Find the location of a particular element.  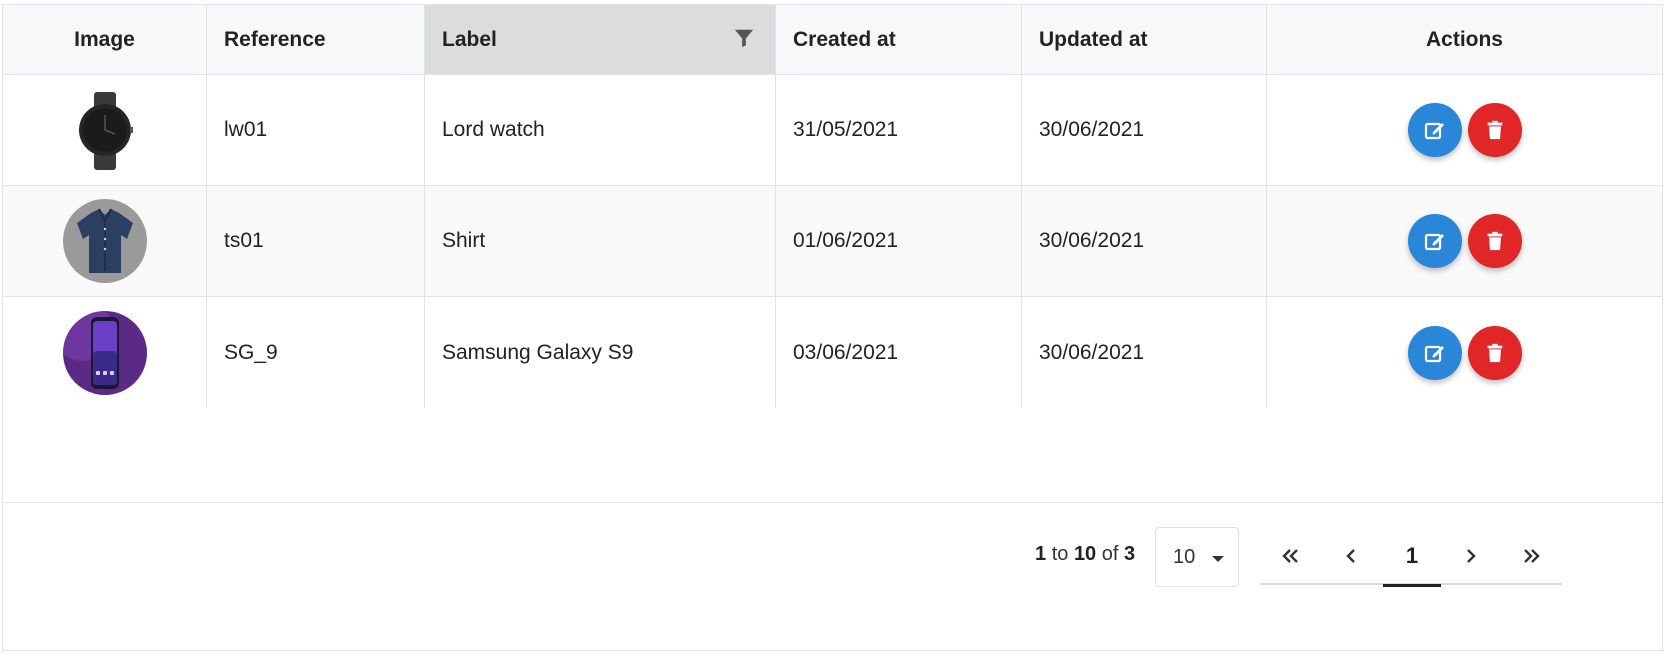

reference-cell: lw01 is located at coordinates (316, 130).